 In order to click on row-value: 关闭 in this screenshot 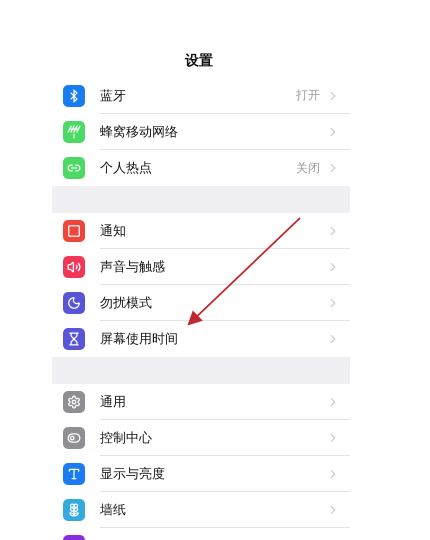, I will do `click(308, 168)`.